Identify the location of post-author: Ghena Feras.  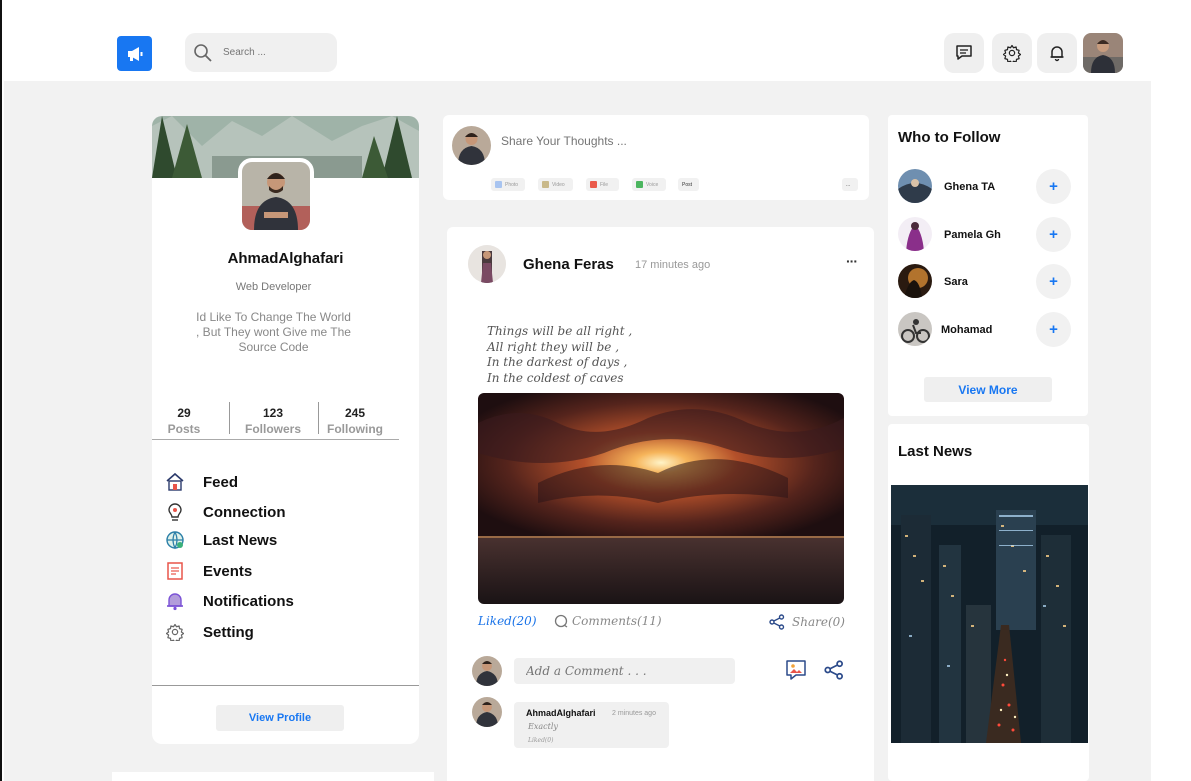
(568, 264).